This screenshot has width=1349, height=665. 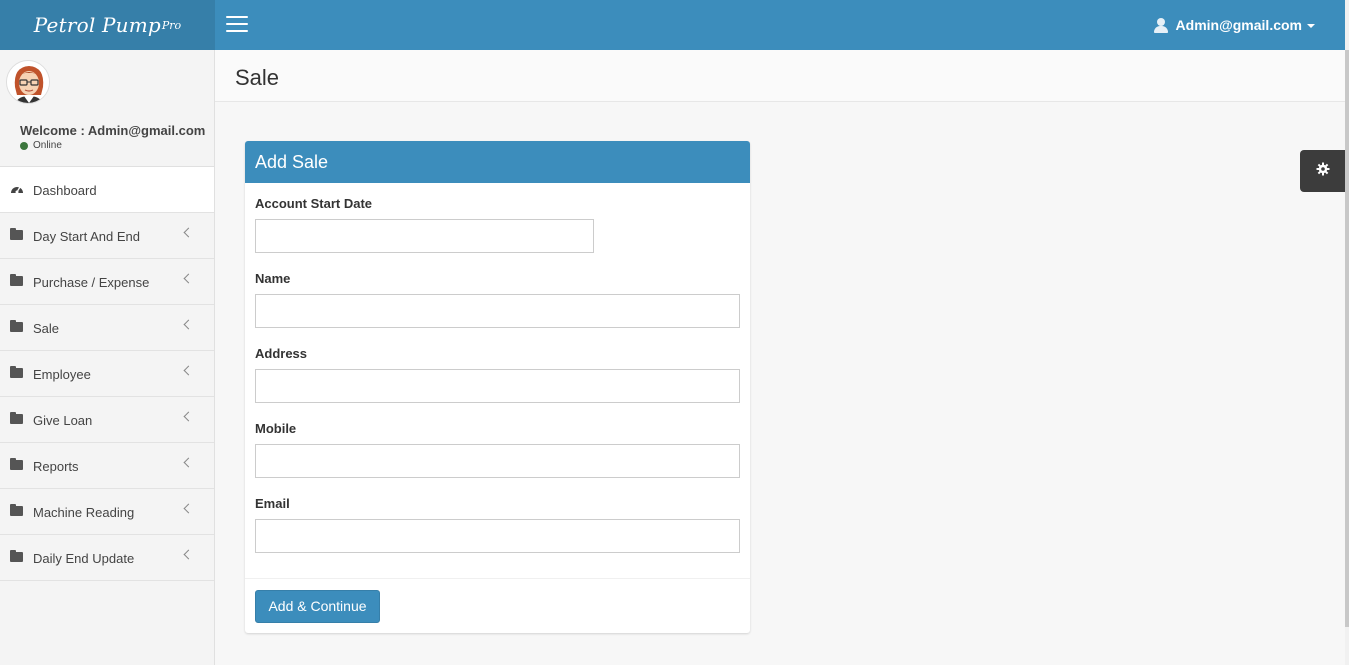 I want to click on sidebar-toggle-icon, so click(x=237, y=25).